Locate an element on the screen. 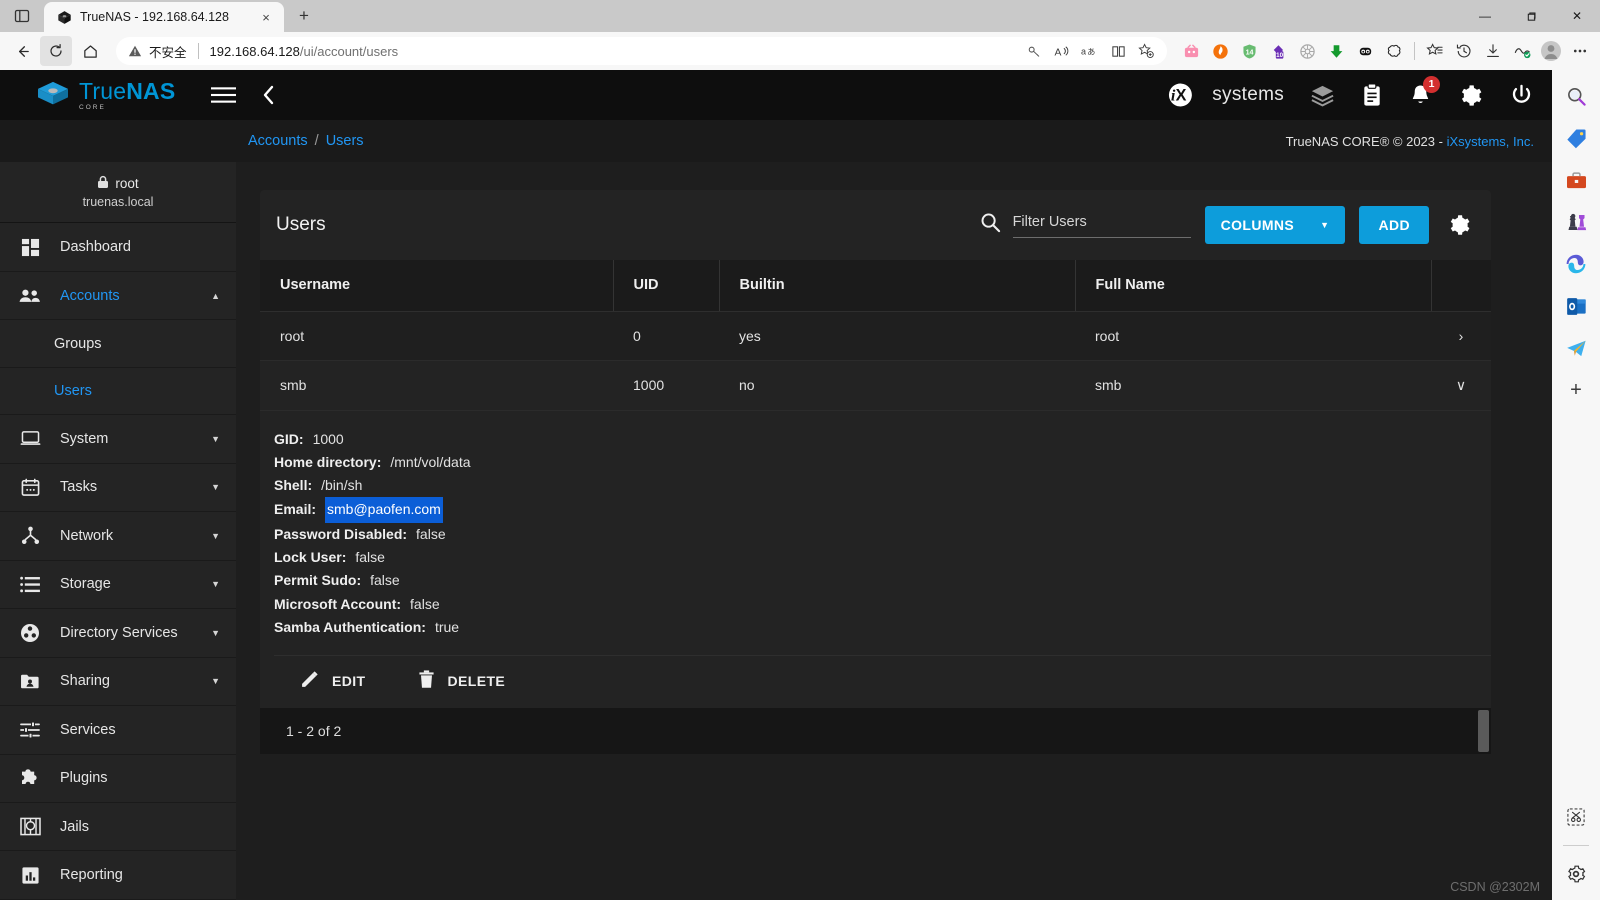 The height and width of the screenshot is (900, 1600). browser-tab: TrueNAS - 192.168.64.128 × is located at coordinates (164, 17).